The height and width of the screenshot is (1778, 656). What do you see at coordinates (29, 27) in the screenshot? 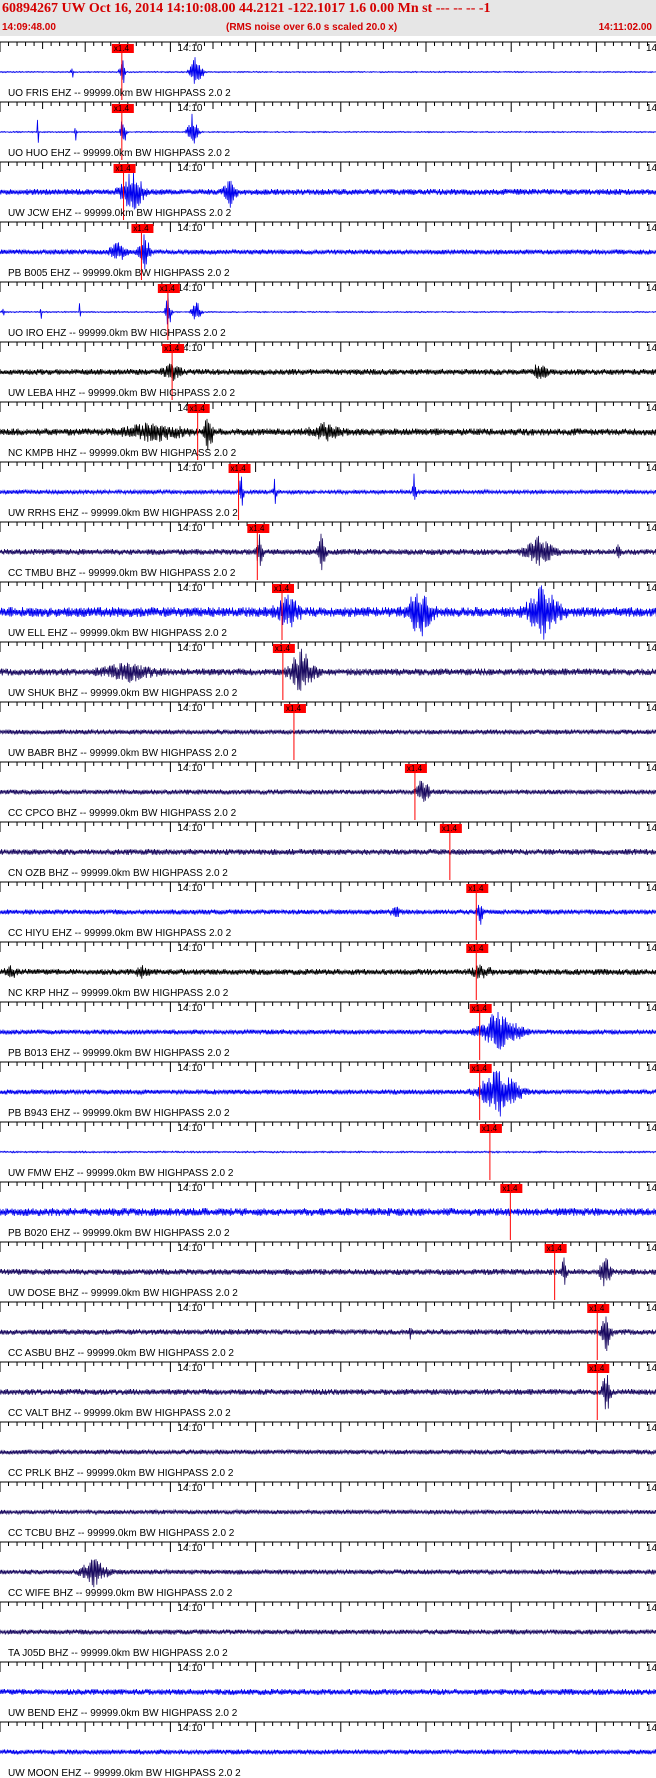
I see `start-time: 14:09:48.00` at bounding box center [29, 27].